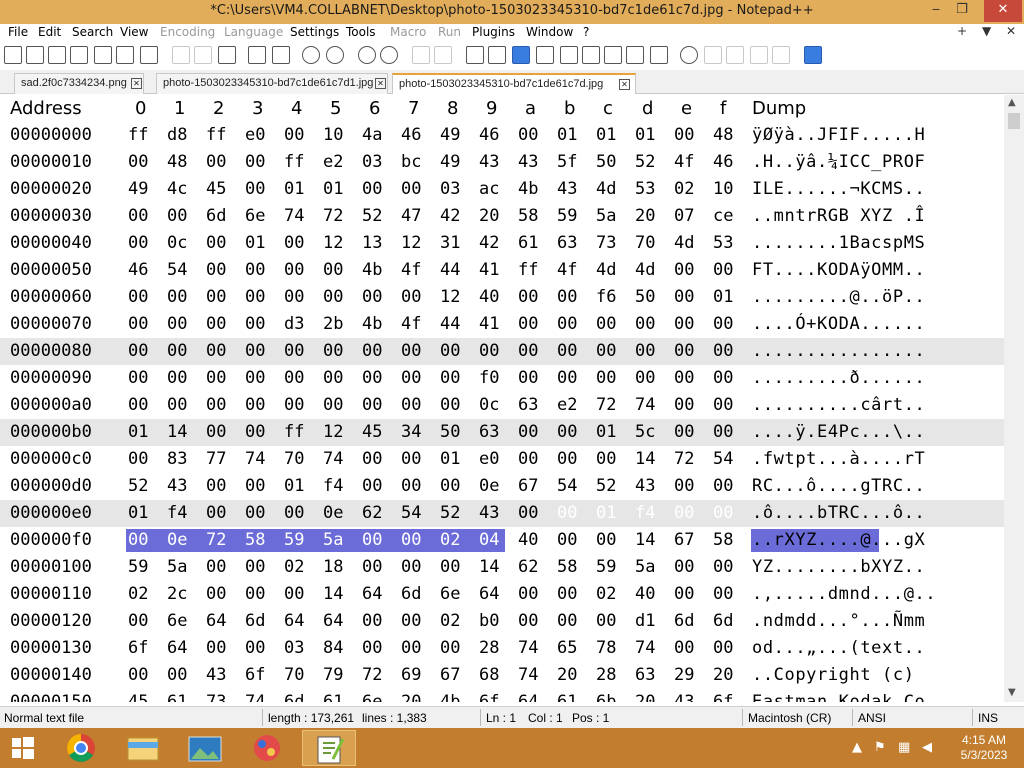  I want to click on hex-byte-cell: 40, so click(528, 540).